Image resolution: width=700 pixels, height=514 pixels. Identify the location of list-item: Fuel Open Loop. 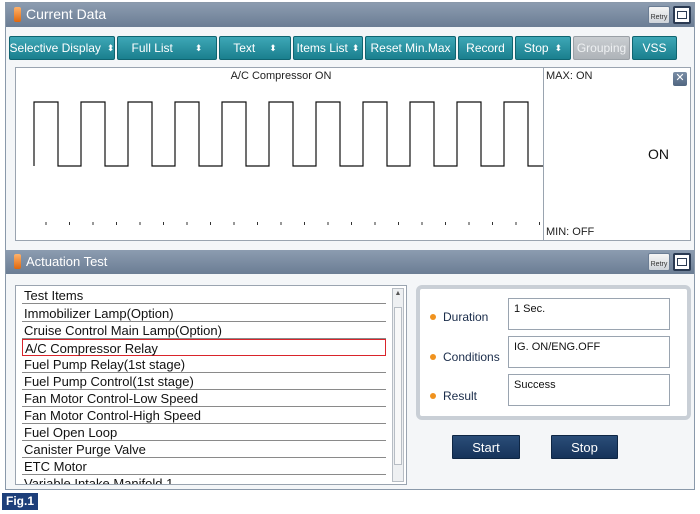
(204, 432).